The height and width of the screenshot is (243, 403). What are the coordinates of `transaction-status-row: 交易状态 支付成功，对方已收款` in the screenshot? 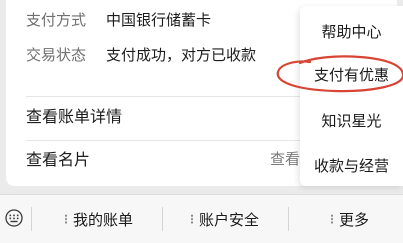 It's located at (141, 54).